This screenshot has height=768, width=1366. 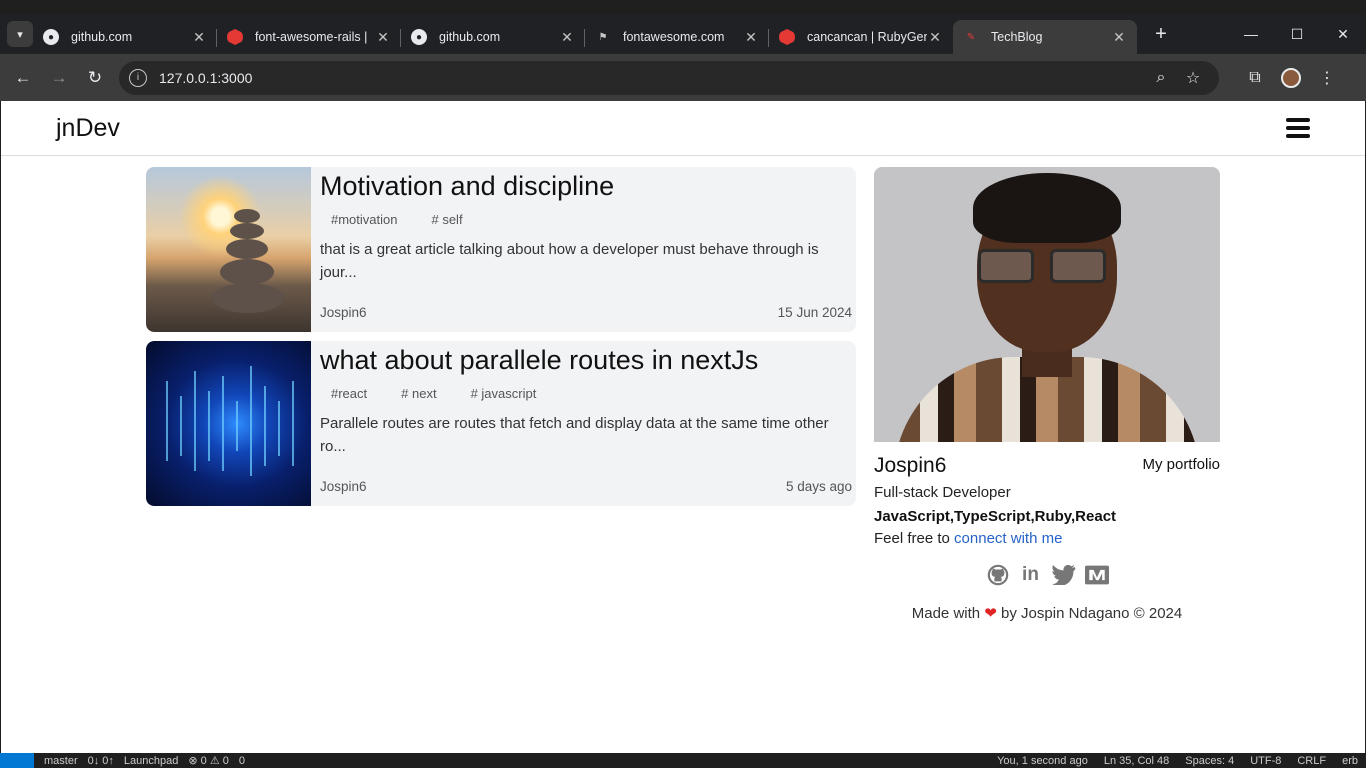 What do you see at coordinates (208, 760) in the screenshot?
I see `problems-indicator: ⊗ 0 ⚠ 0` at bounding box center [208, 760].